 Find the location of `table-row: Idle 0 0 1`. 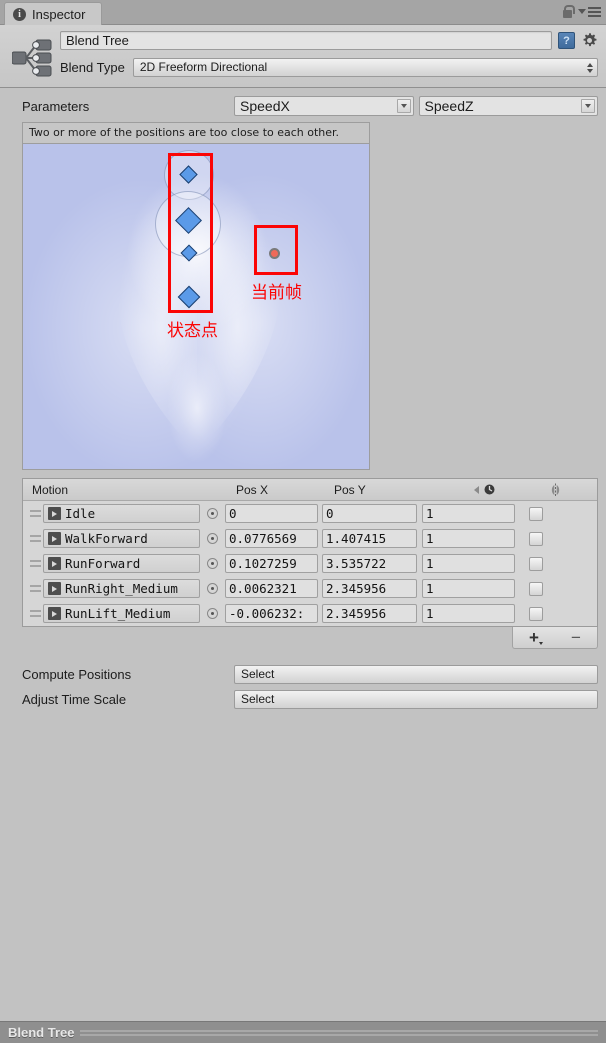

table-row: Idle 0 0 1 is located at coordinates (310, 513).